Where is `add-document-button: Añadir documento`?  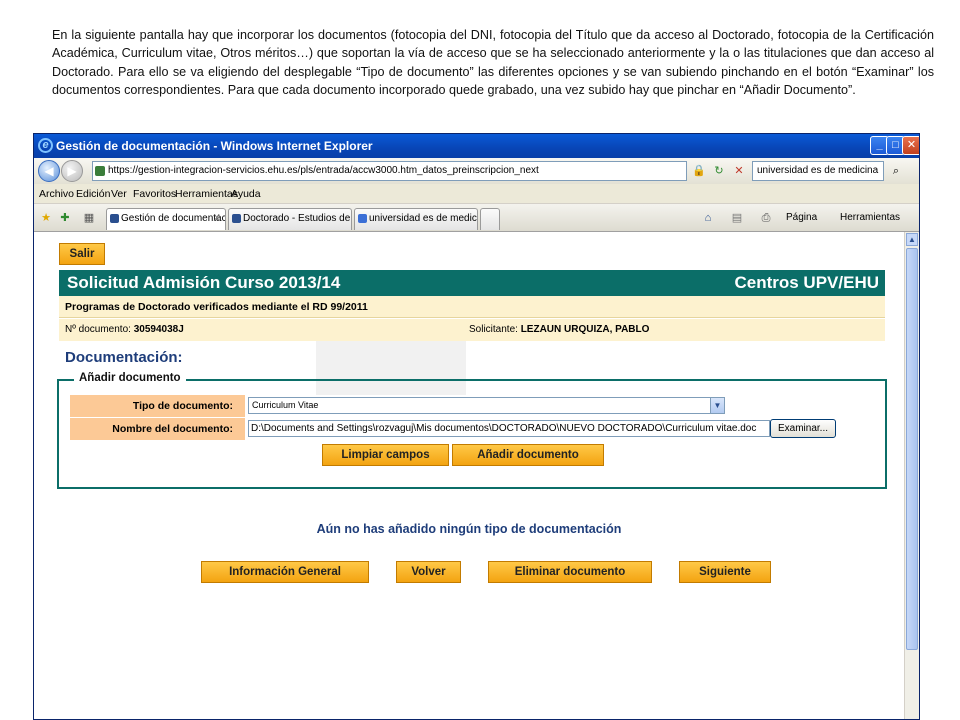 add-document-button: Añadir documento is located at coordinates (528, 455).